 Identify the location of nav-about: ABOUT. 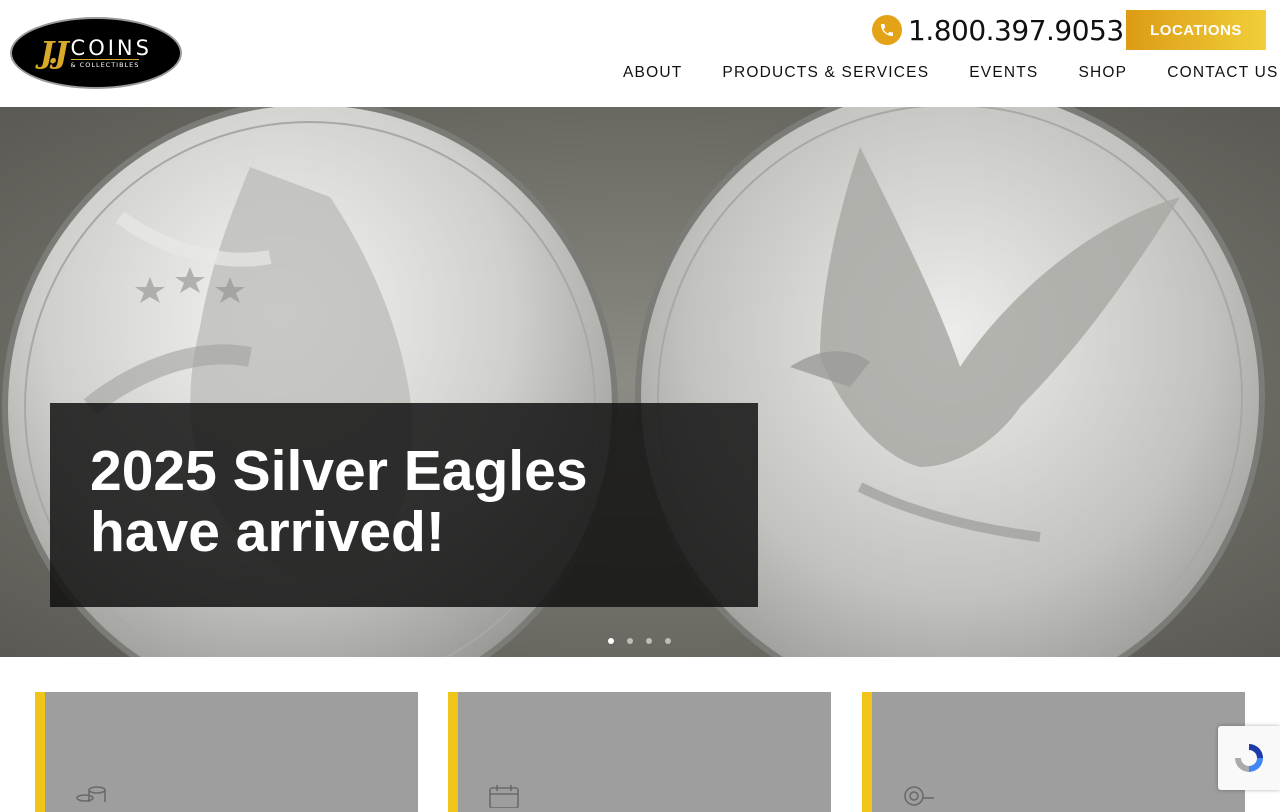
(652, 73).